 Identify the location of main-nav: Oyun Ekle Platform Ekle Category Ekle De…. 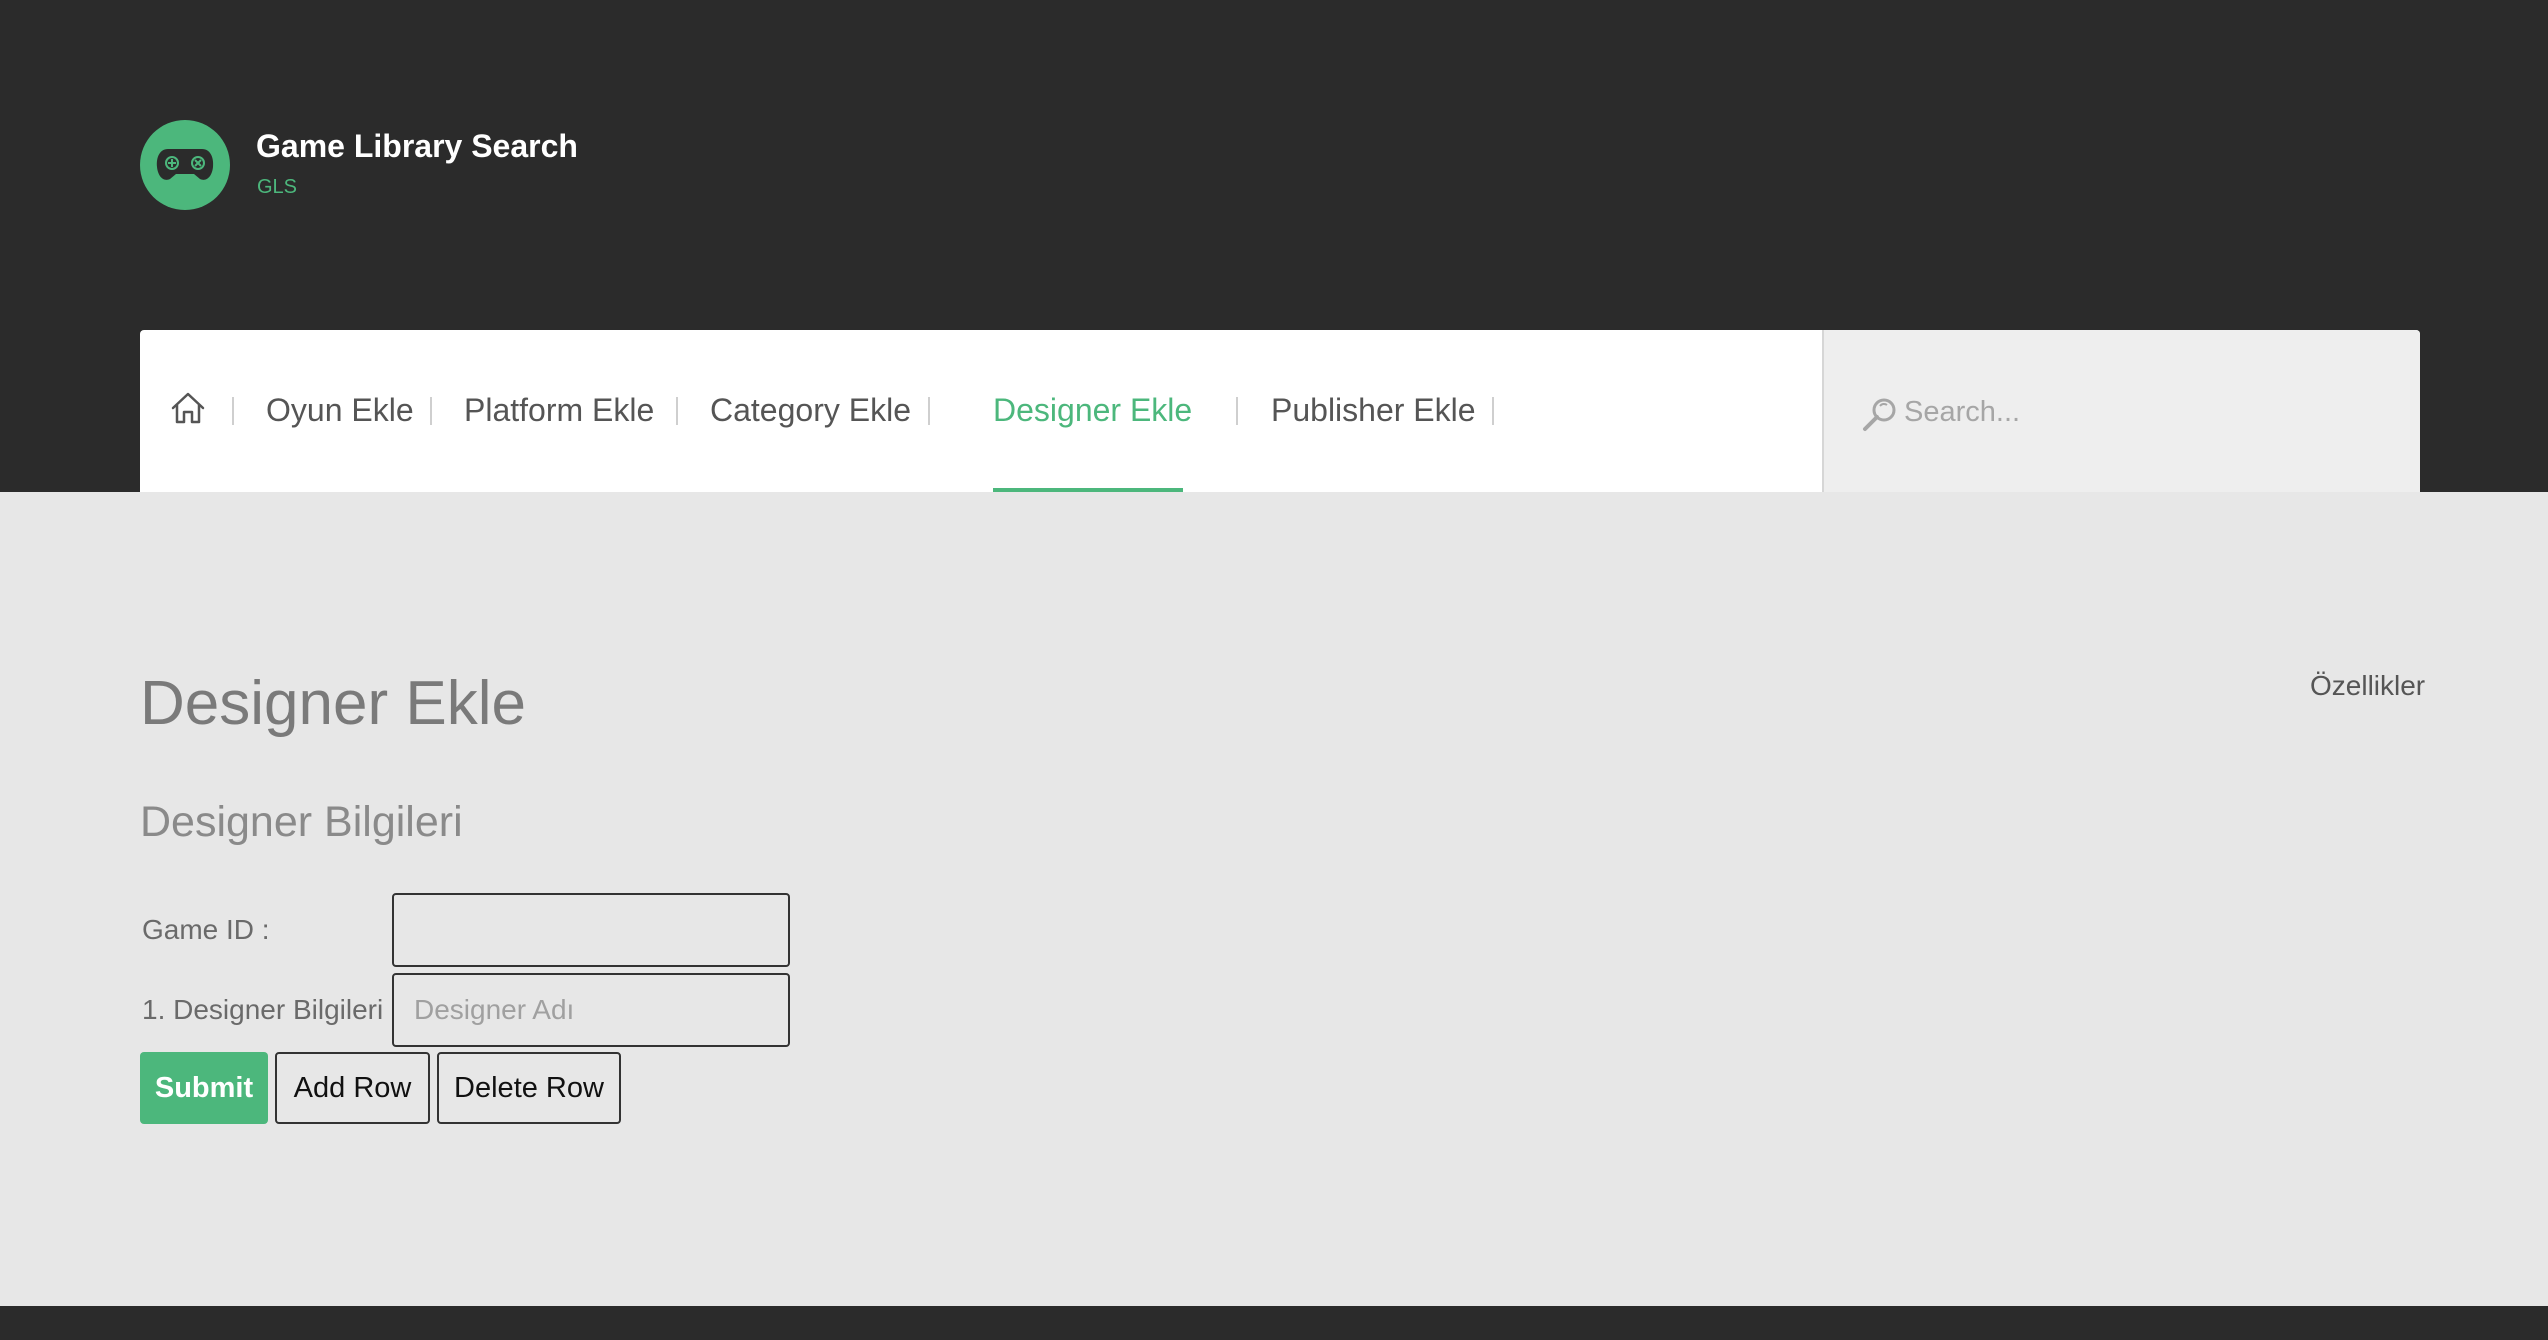
(1280, 411).